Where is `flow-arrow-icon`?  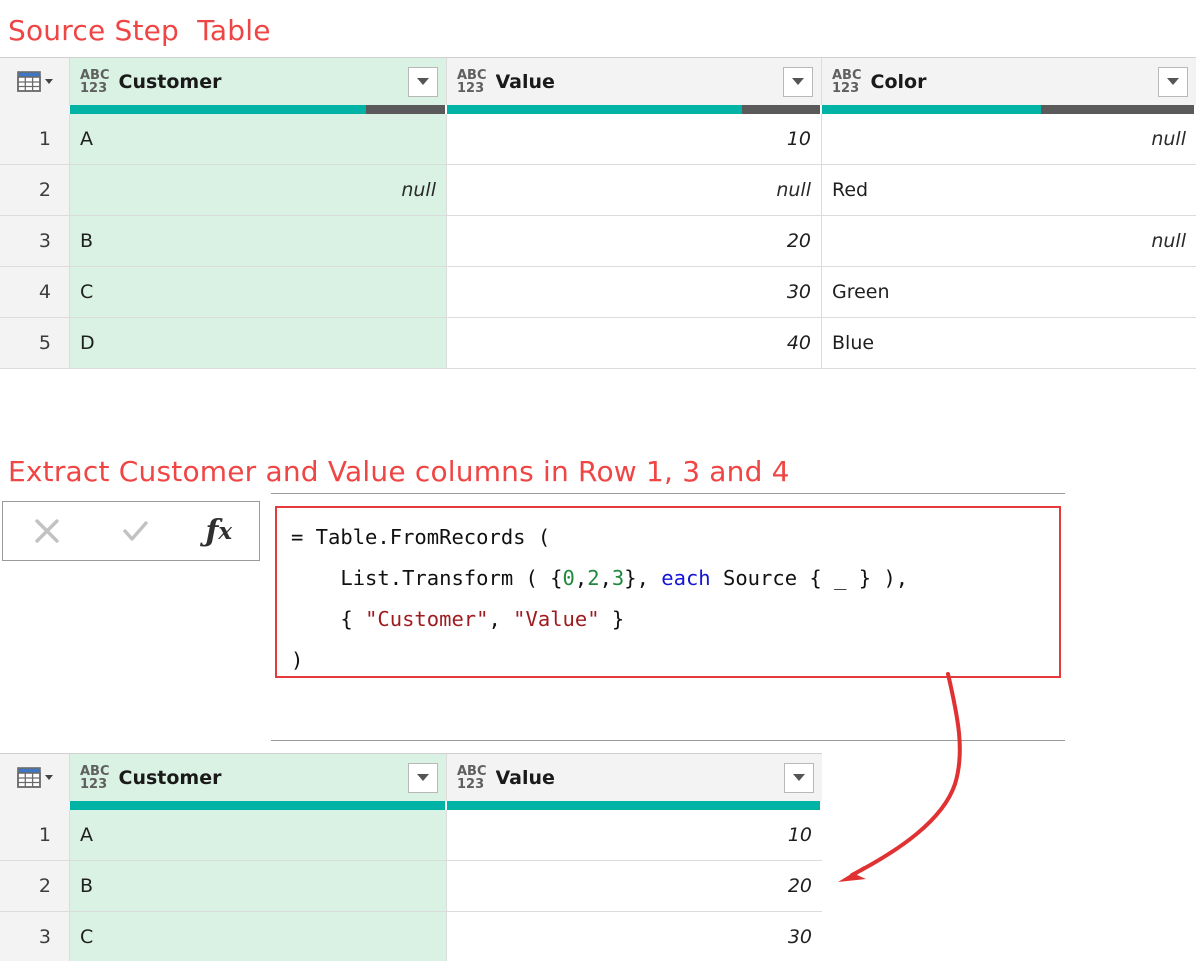
flow-arrow-icon is located at coordinates (900, 777).